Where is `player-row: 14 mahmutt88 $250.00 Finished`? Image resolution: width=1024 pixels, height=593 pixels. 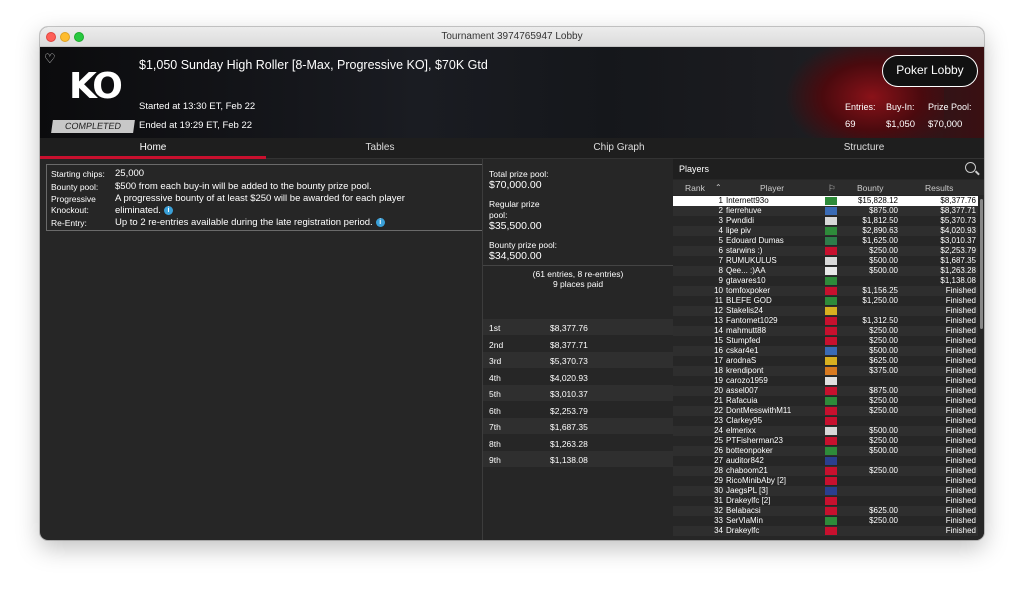
player-row: 14 mahmutt88 $250.00 Finished is located at coordinates (825, 331).